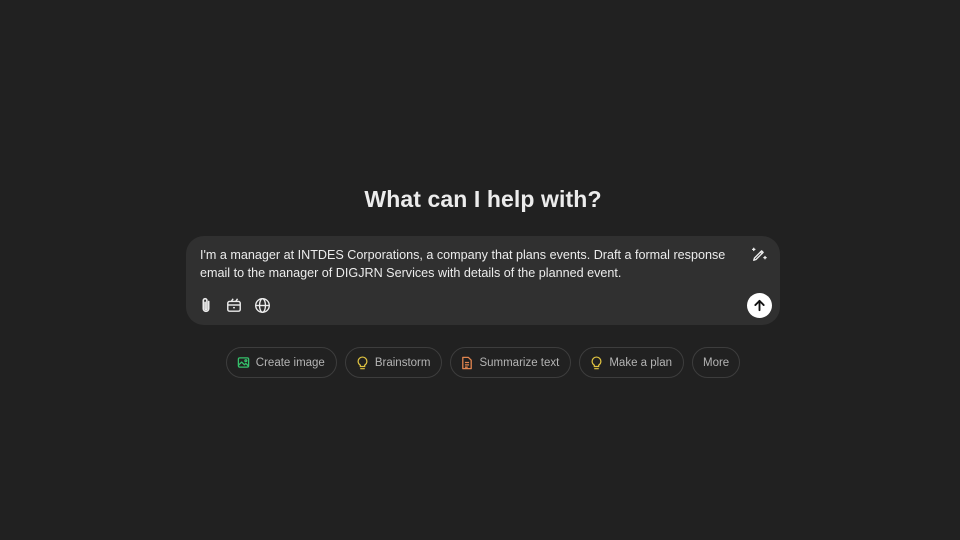  I want to click on image-icon, so click(243, 362).